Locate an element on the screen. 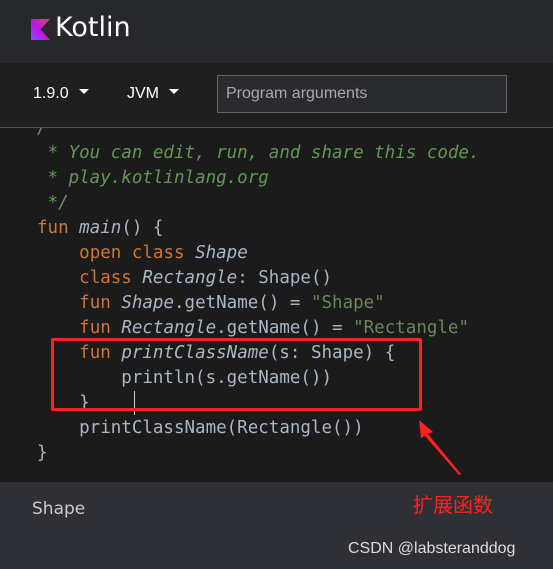 The height and width of the screenshot is (569, 553). code-line: fun main() { is located at coordinates (100, 228).